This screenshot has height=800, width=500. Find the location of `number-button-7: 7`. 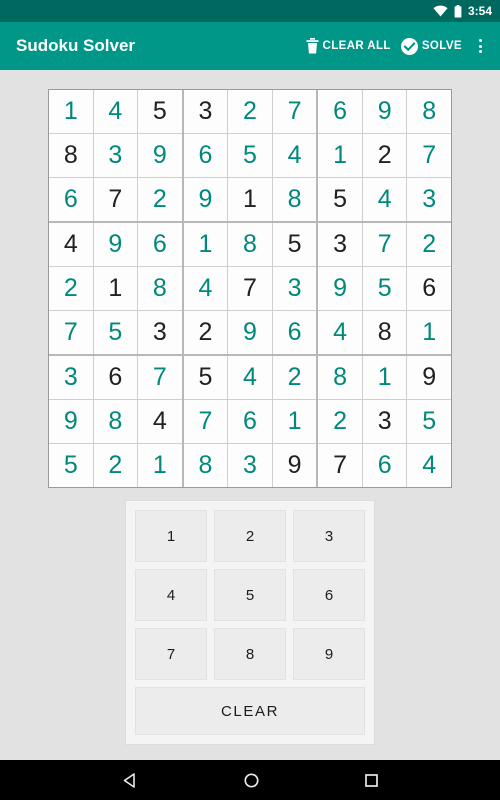

number-button-7: 7 is located at coordinates (171, 654).